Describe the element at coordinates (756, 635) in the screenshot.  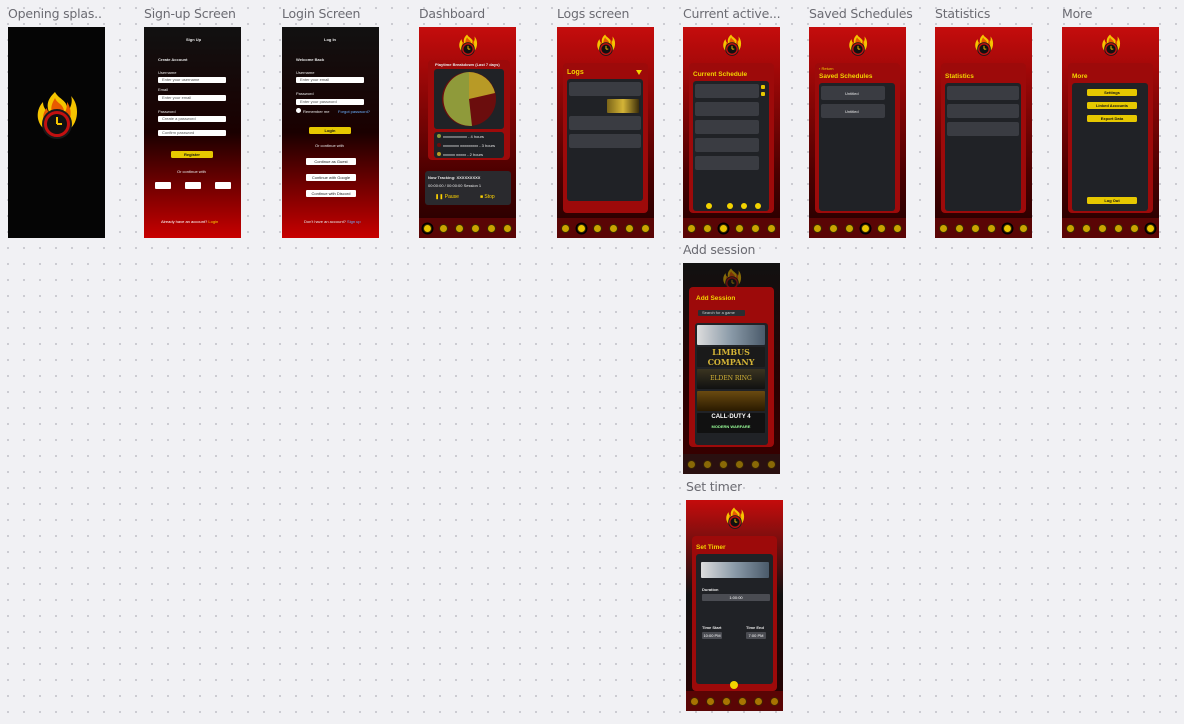
I see `time-end-field: 7:00 PM` at that location.